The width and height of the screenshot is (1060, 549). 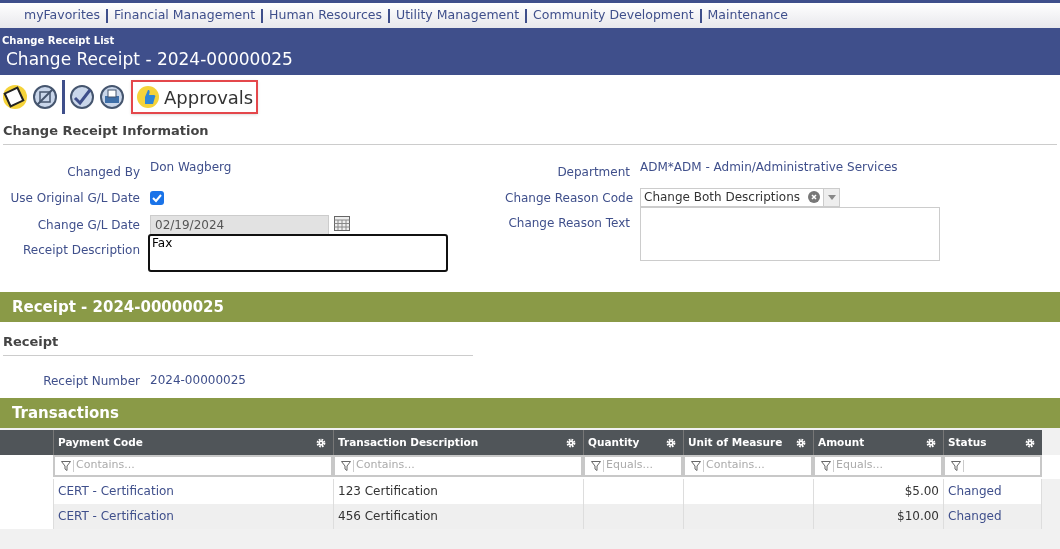 What do you see at coordinates (88, 225) in the screenshot?
I see `field-label: Change G/L Date` at bounding box center [88, 225].